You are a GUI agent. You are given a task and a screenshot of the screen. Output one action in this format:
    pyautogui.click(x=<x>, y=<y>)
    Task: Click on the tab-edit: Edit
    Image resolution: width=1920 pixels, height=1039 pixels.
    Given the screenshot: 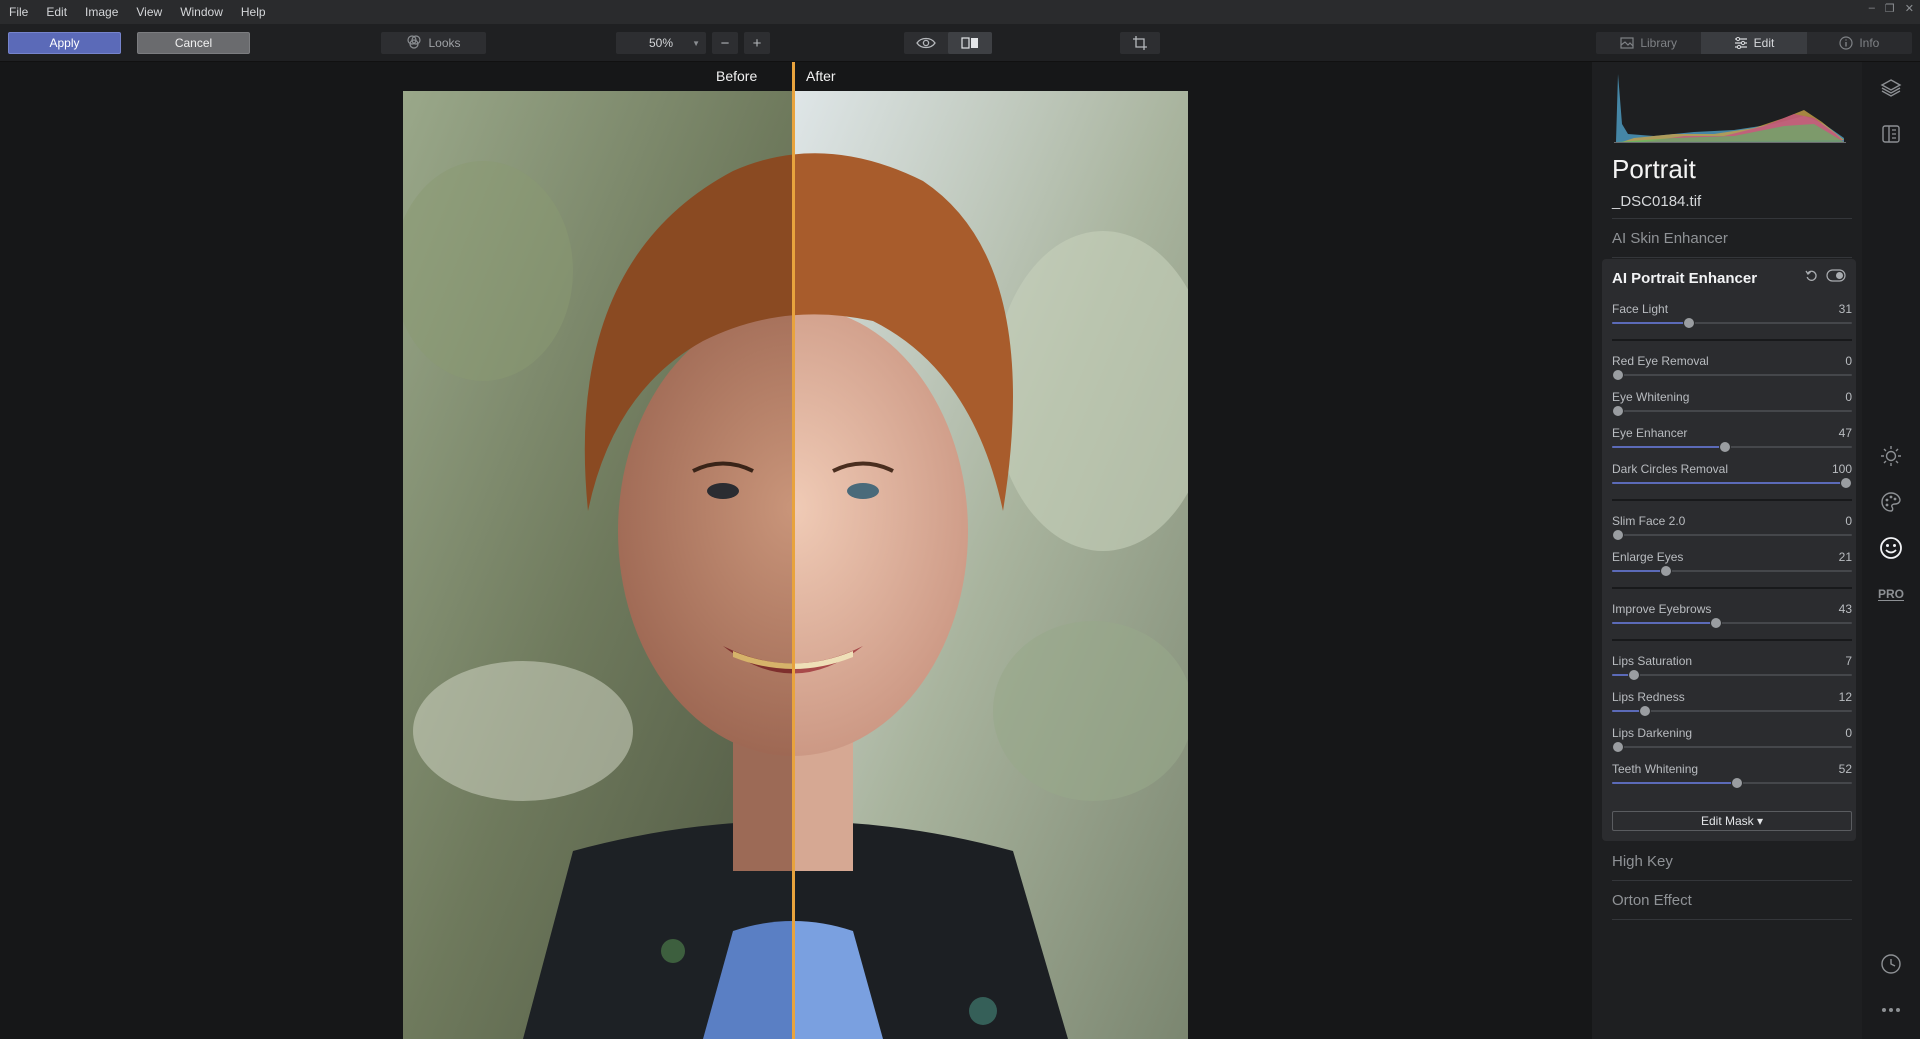 What is the action you would take?
    pyautogui.click(x=1754, y=43)
    